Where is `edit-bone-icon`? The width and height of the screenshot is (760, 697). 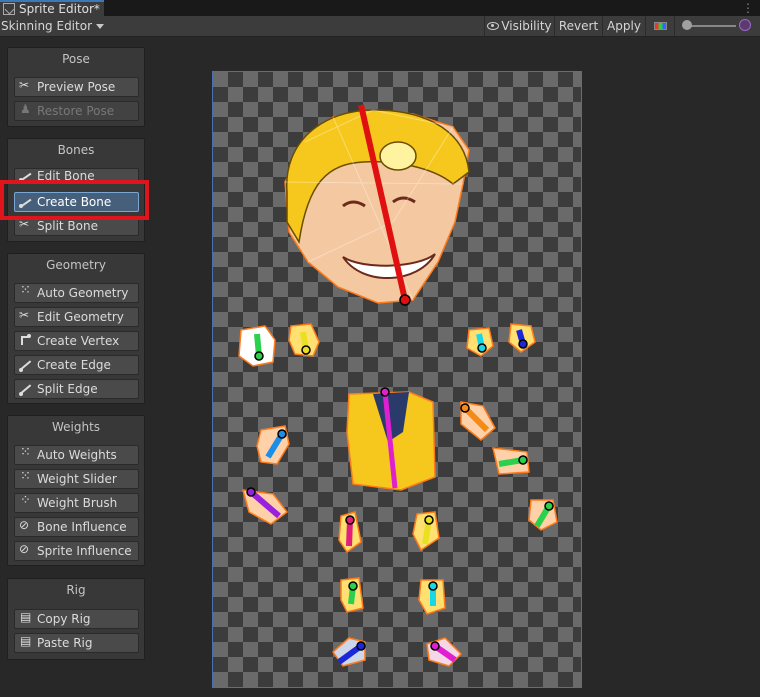
edit-bone-icon is located at coordinates (26, 176).